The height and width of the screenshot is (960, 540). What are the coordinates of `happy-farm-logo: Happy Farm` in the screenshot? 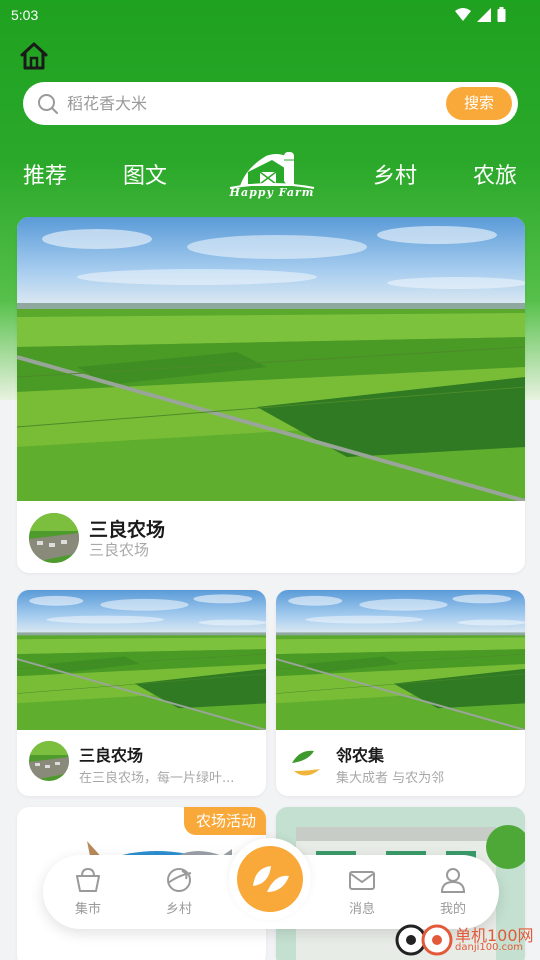 It's located at (272, 175).